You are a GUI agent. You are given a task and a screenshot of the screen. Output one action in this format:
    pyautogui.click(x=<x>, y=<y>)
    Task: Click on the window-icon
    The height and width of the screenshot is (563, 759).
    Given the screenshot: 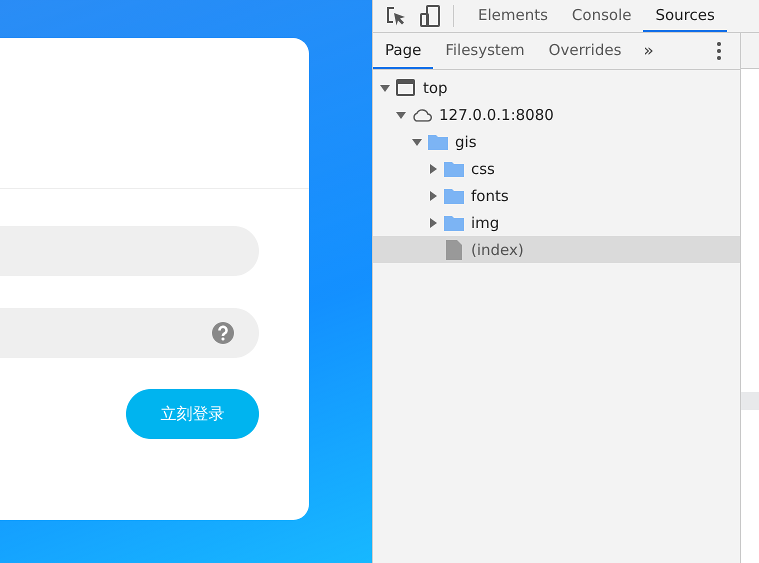 What is the action you would take?
    pyautogui.click(x=406, y=88)
    